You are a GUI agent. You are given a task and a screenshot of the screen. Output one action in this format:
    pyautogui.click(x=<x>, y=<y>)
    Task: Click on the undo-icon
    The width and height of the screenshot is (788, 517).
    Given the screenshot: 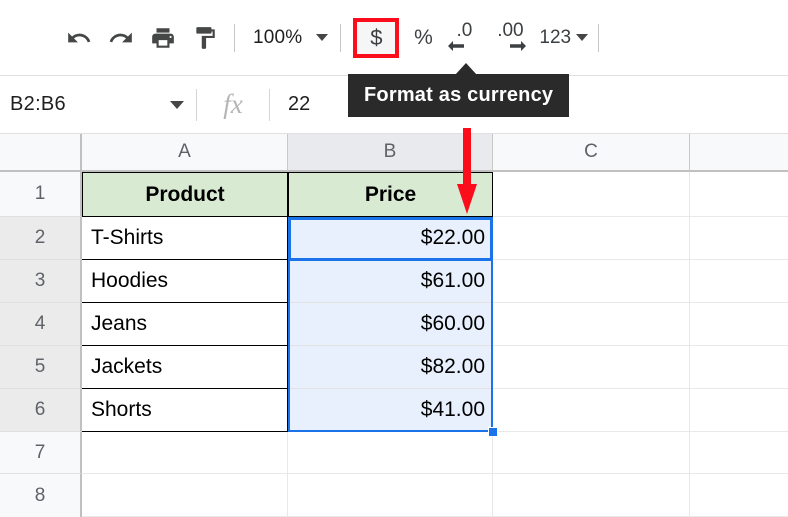 What is the action you would take?
    pyautogui.click(x=79, y=38)
    